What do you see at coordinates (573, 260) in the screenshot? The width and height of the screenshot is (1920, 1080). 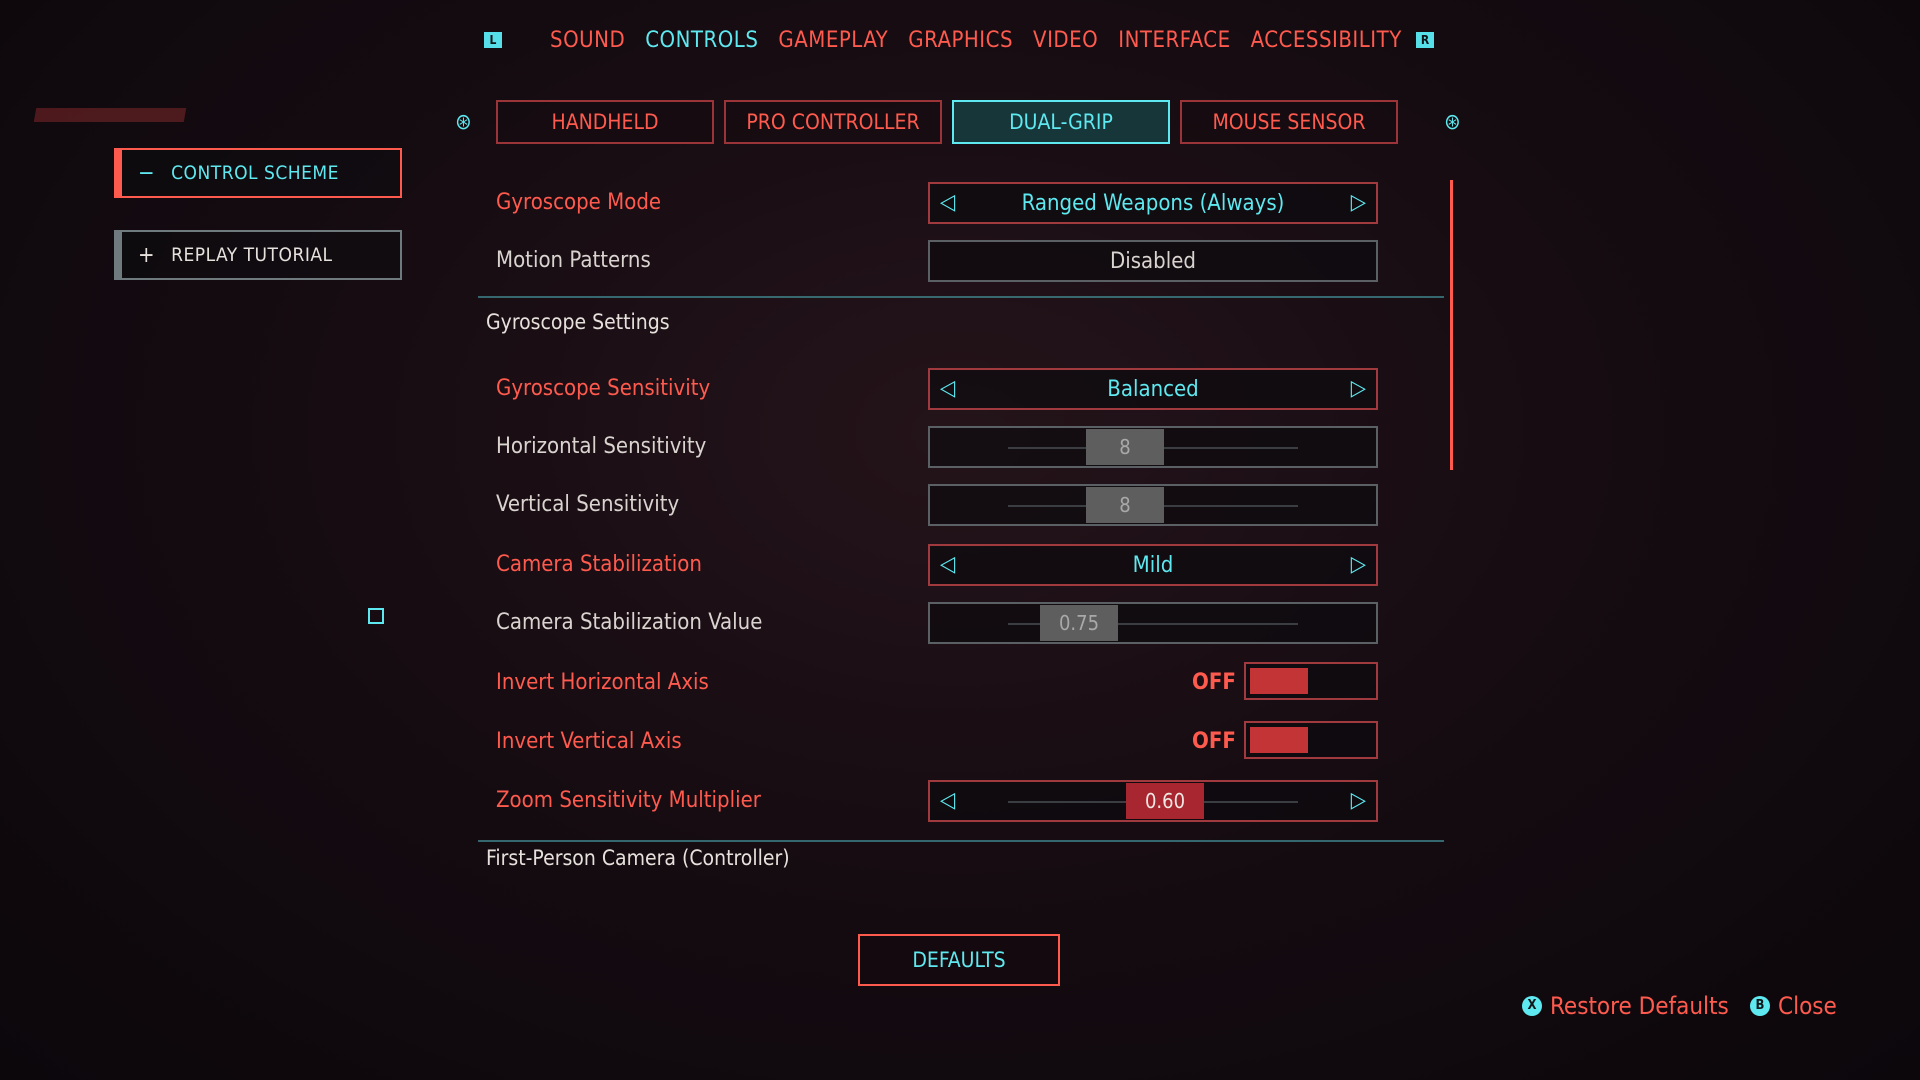 I see `setting-label: Motion Patterns` at bounding box center [573, 260].